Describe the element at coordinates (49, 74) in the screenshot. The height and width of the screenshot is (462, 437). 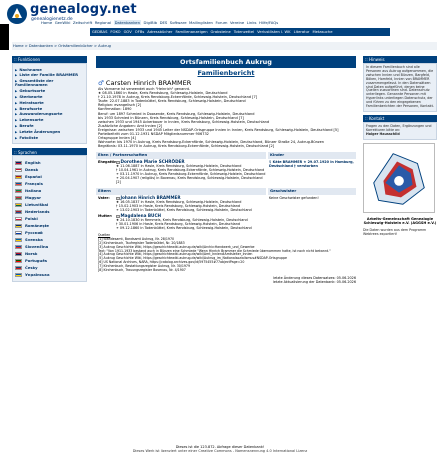
I see `funktion-link: Liste der Familie BRAMMER` at that location.